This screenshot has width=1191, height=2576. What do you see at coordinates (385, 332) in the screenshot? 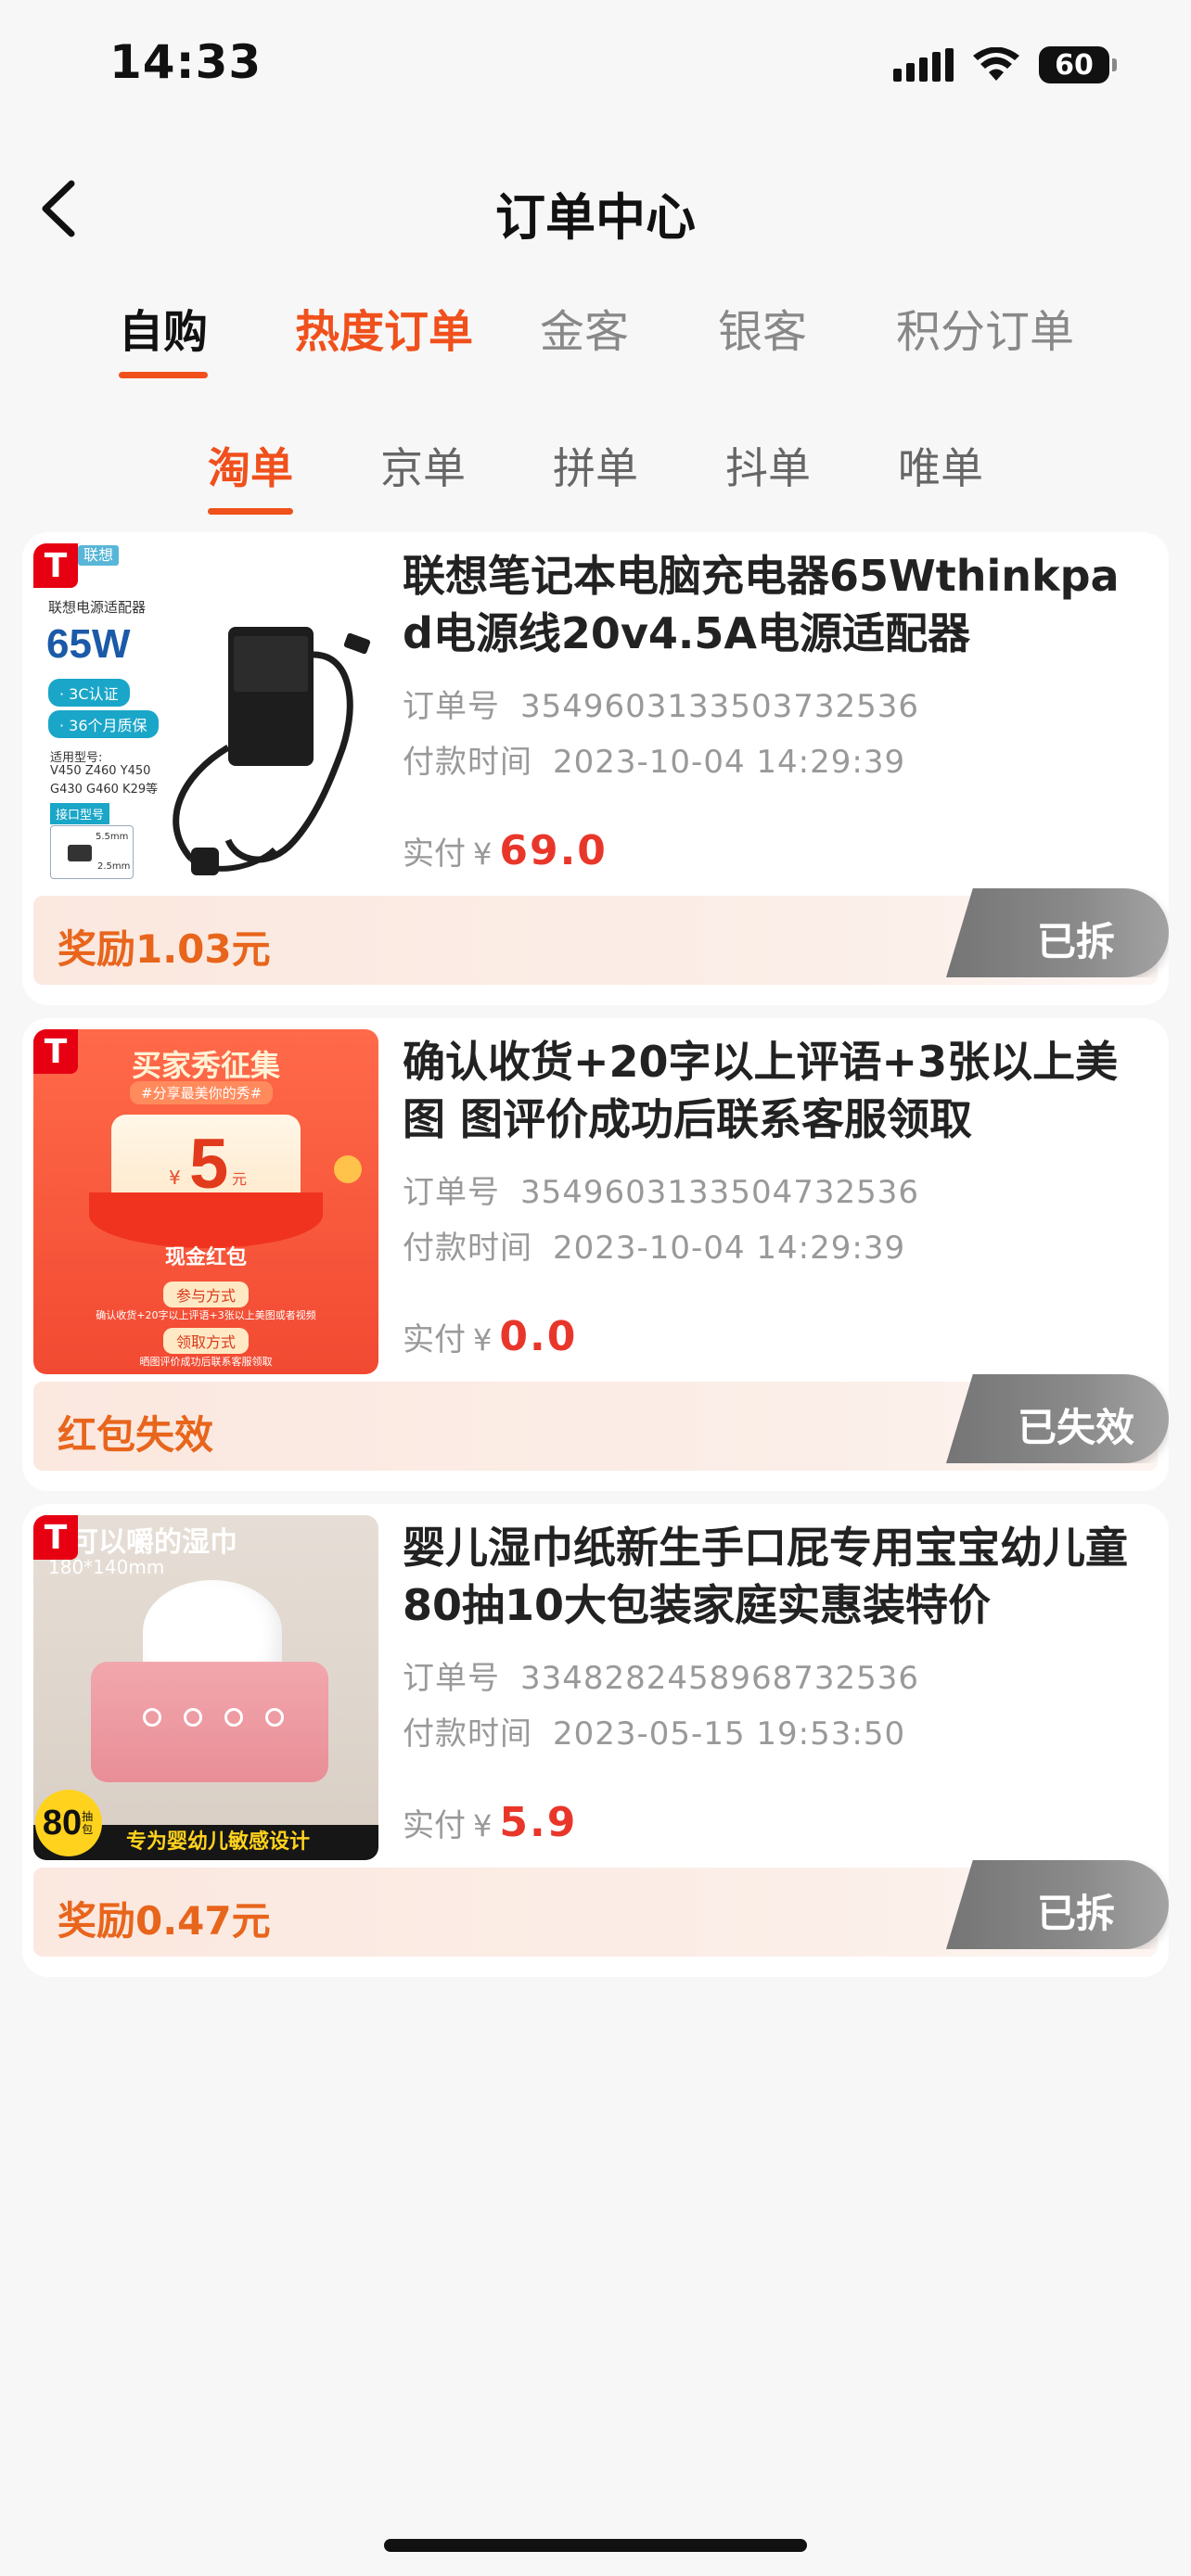
I see `tab-label: 热度订单` at bounding box center [385, 332].